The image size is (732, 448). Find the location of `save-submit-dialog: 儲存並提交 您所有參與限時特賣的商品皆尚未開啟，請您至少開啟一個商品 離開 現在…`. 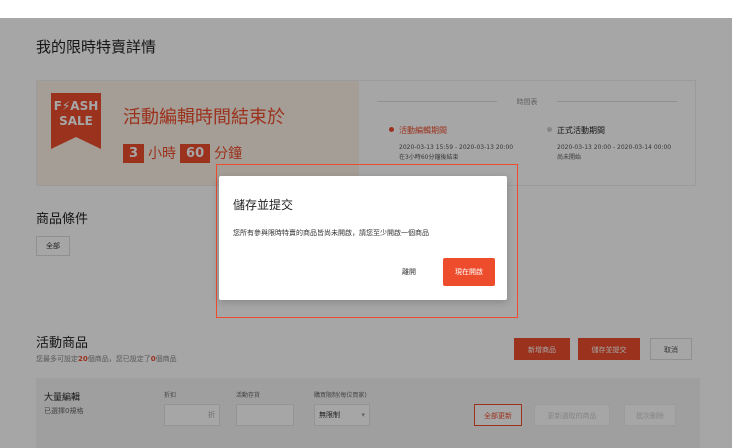

save-submit-dialog: 儲存並提交 您所有參與限時特賣的商品皆尚未開啟，請您至少開啟一個商品 離開 現在… is located at coordinates (363, 238).